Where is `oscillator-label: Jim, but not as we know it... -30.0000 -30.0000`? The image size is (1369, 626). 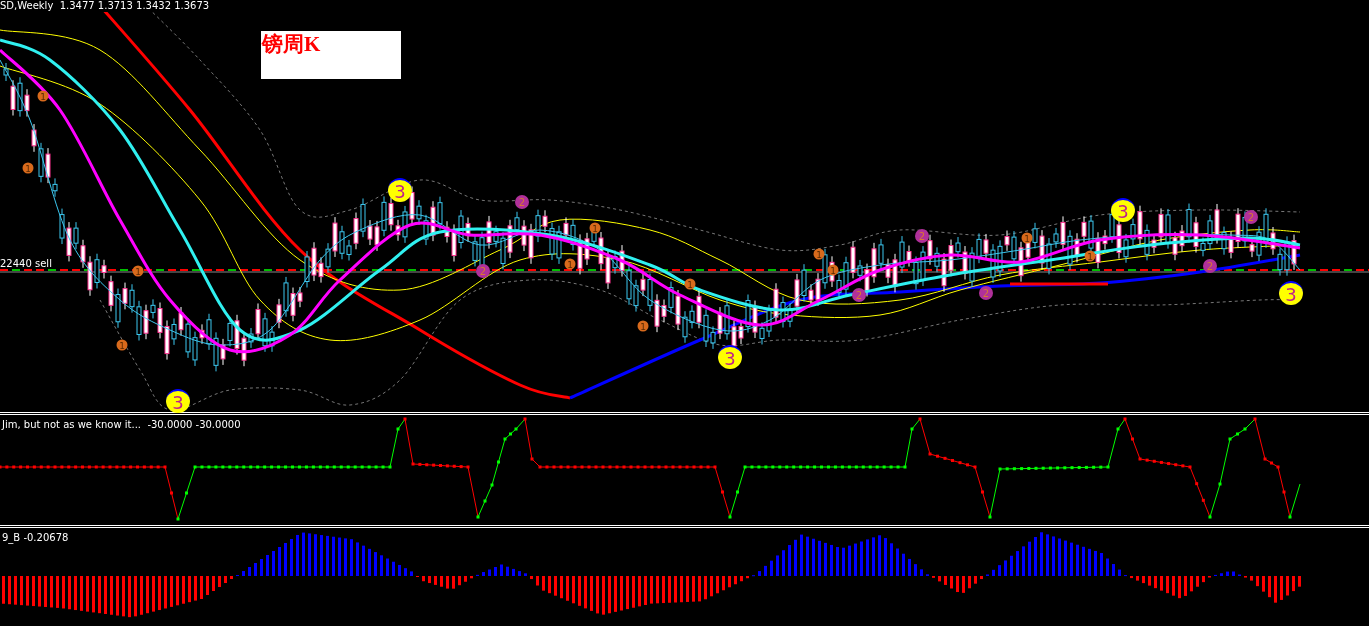 oscillator-label: Jim, but not as we know it... -30.0000 -30.0000 is located at coordinates (121, 424).